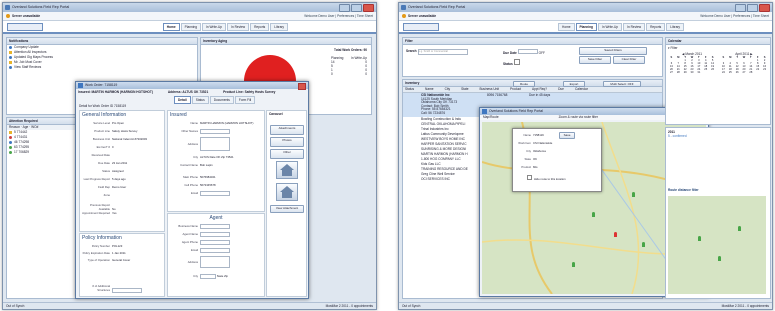  I want to click on insured-name-field: Name MARTIN HARMON (HARMON HOTSHOT), so click(211, 123).